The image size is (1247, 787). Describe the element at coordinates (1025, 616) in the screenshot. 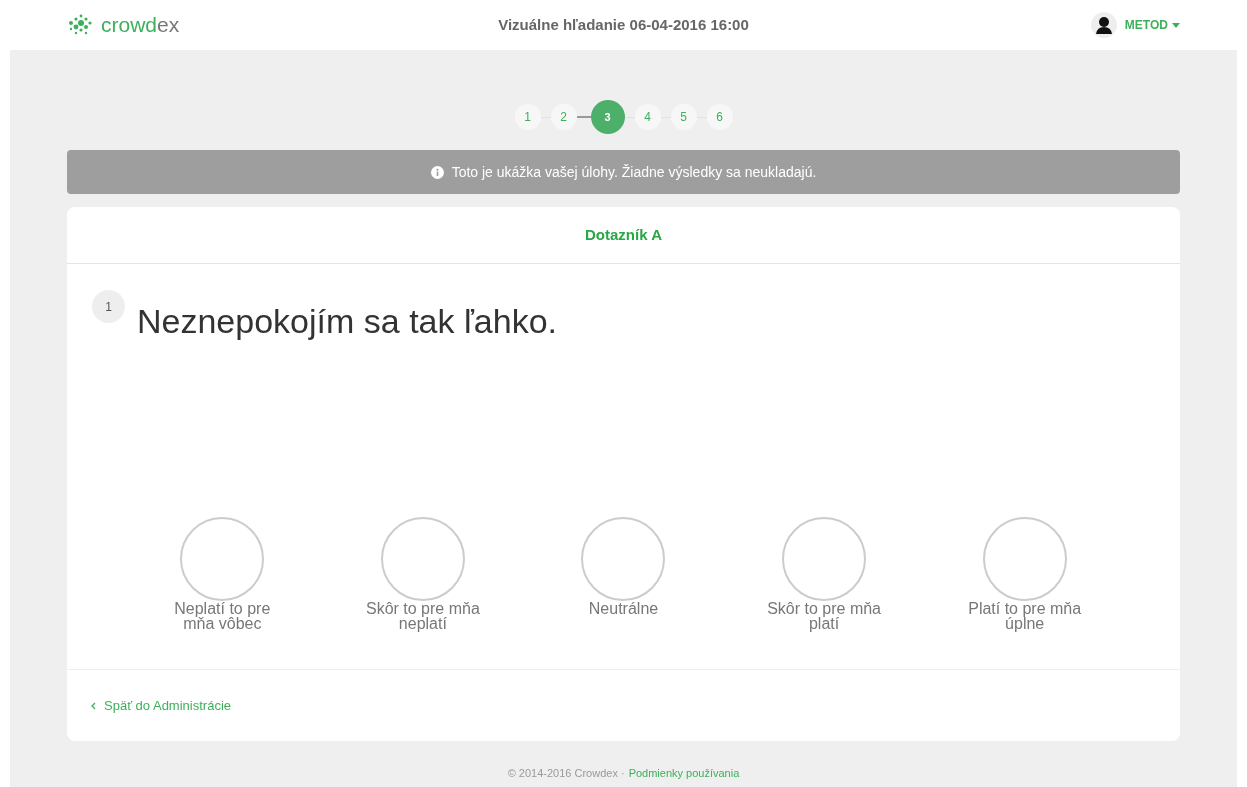

I see `answer-label: Platí to pre mňa úplne` at that location.